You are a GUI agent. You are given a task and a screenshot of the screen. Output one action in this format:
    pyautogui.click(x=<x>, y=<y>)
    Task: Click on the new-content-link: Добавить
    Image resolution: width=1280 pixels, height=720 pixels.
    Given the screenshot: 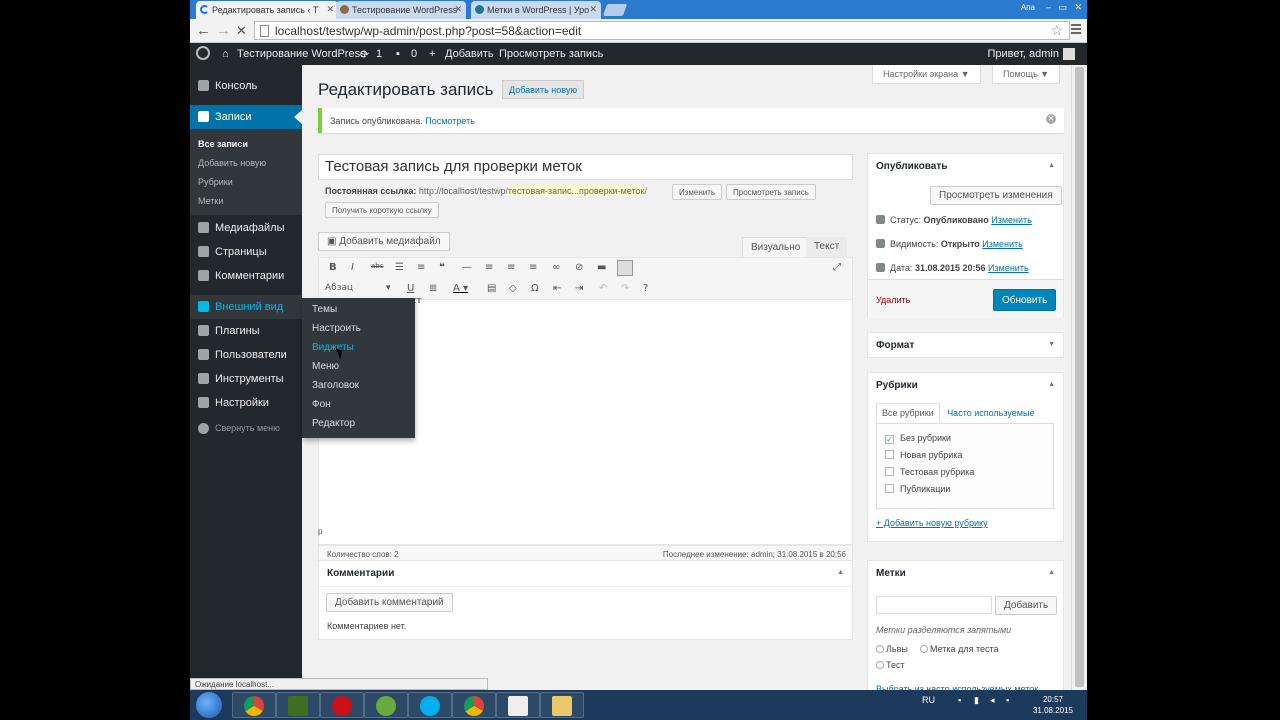 What is the action you would take?
    pyautogui.click(x=469, y=54)
    